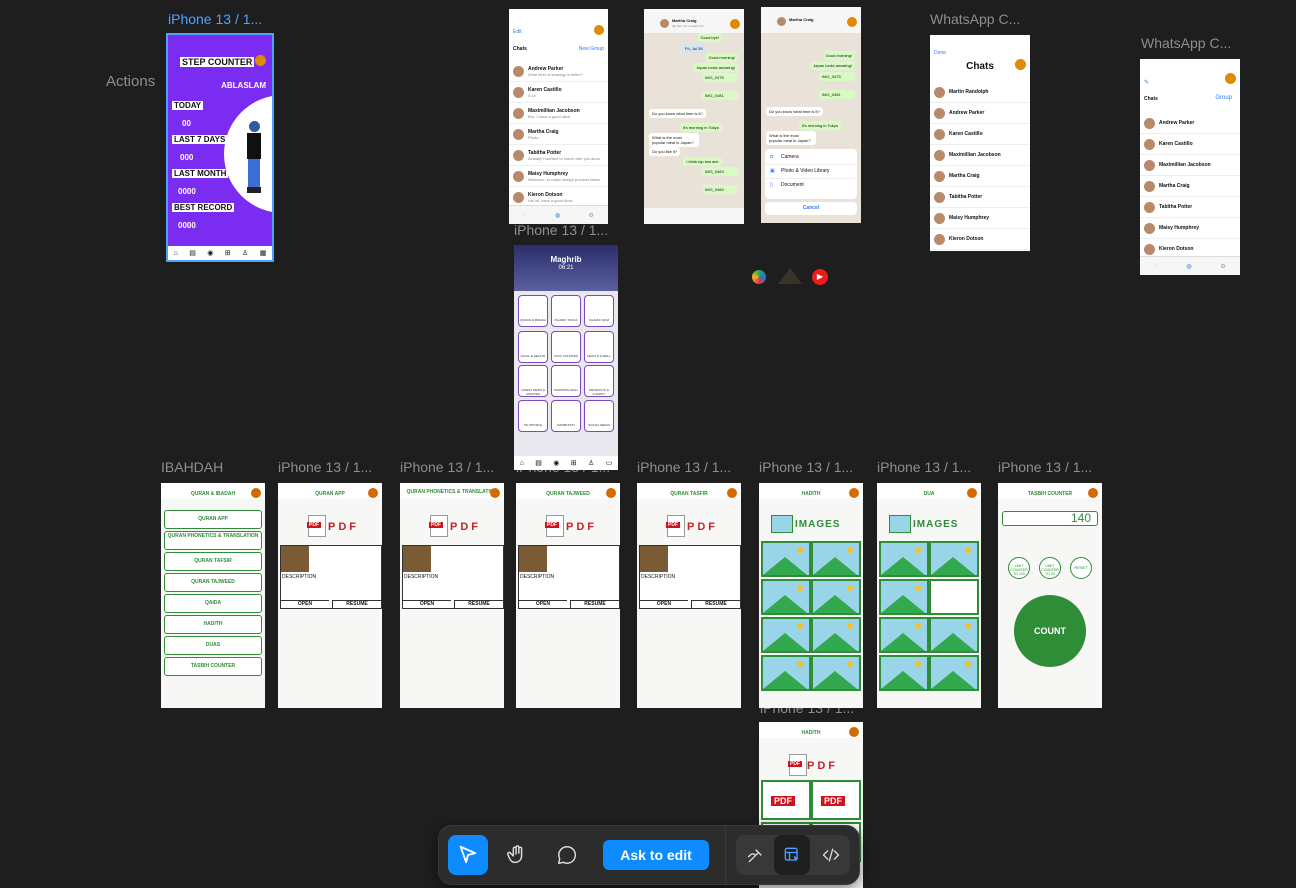  Describe the element at coordinates (566, 347) in the screenshot. I see `civic-counter-card: CIVIC COUNTER` at that location.